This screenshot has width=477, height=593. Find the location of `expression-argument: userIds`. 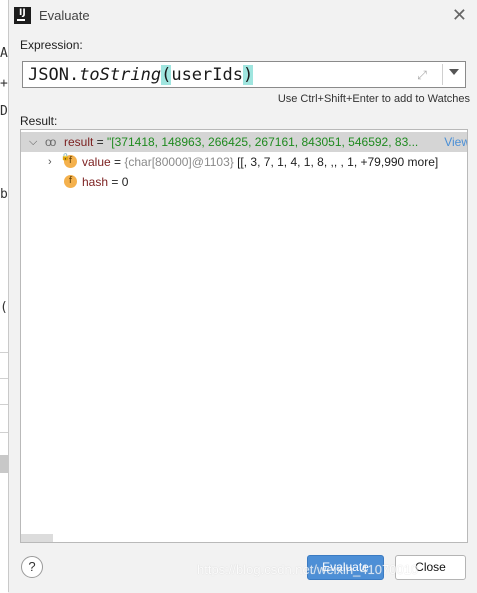

expression-argument: userIds is located at coordinates (207, 75).